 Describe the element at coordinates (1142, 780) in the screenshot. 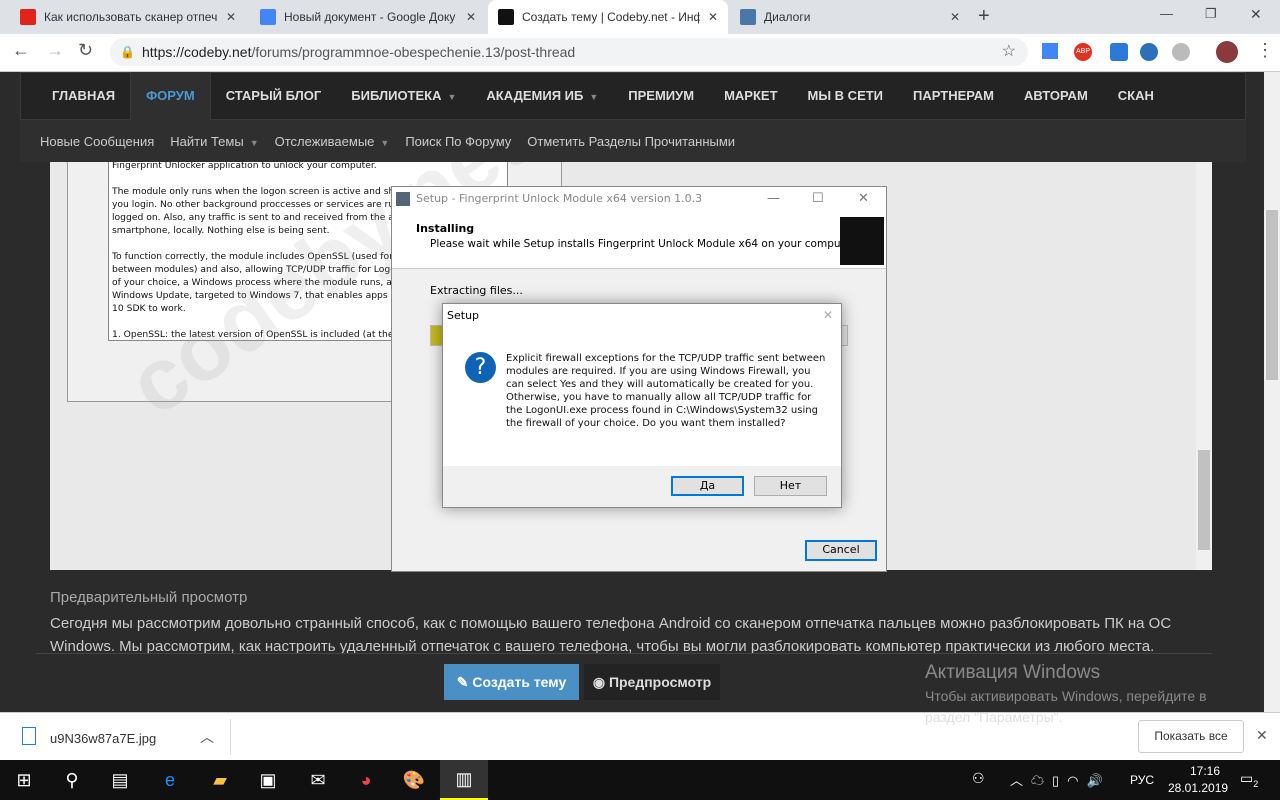

I see `language-indicator: РУС` at that location.